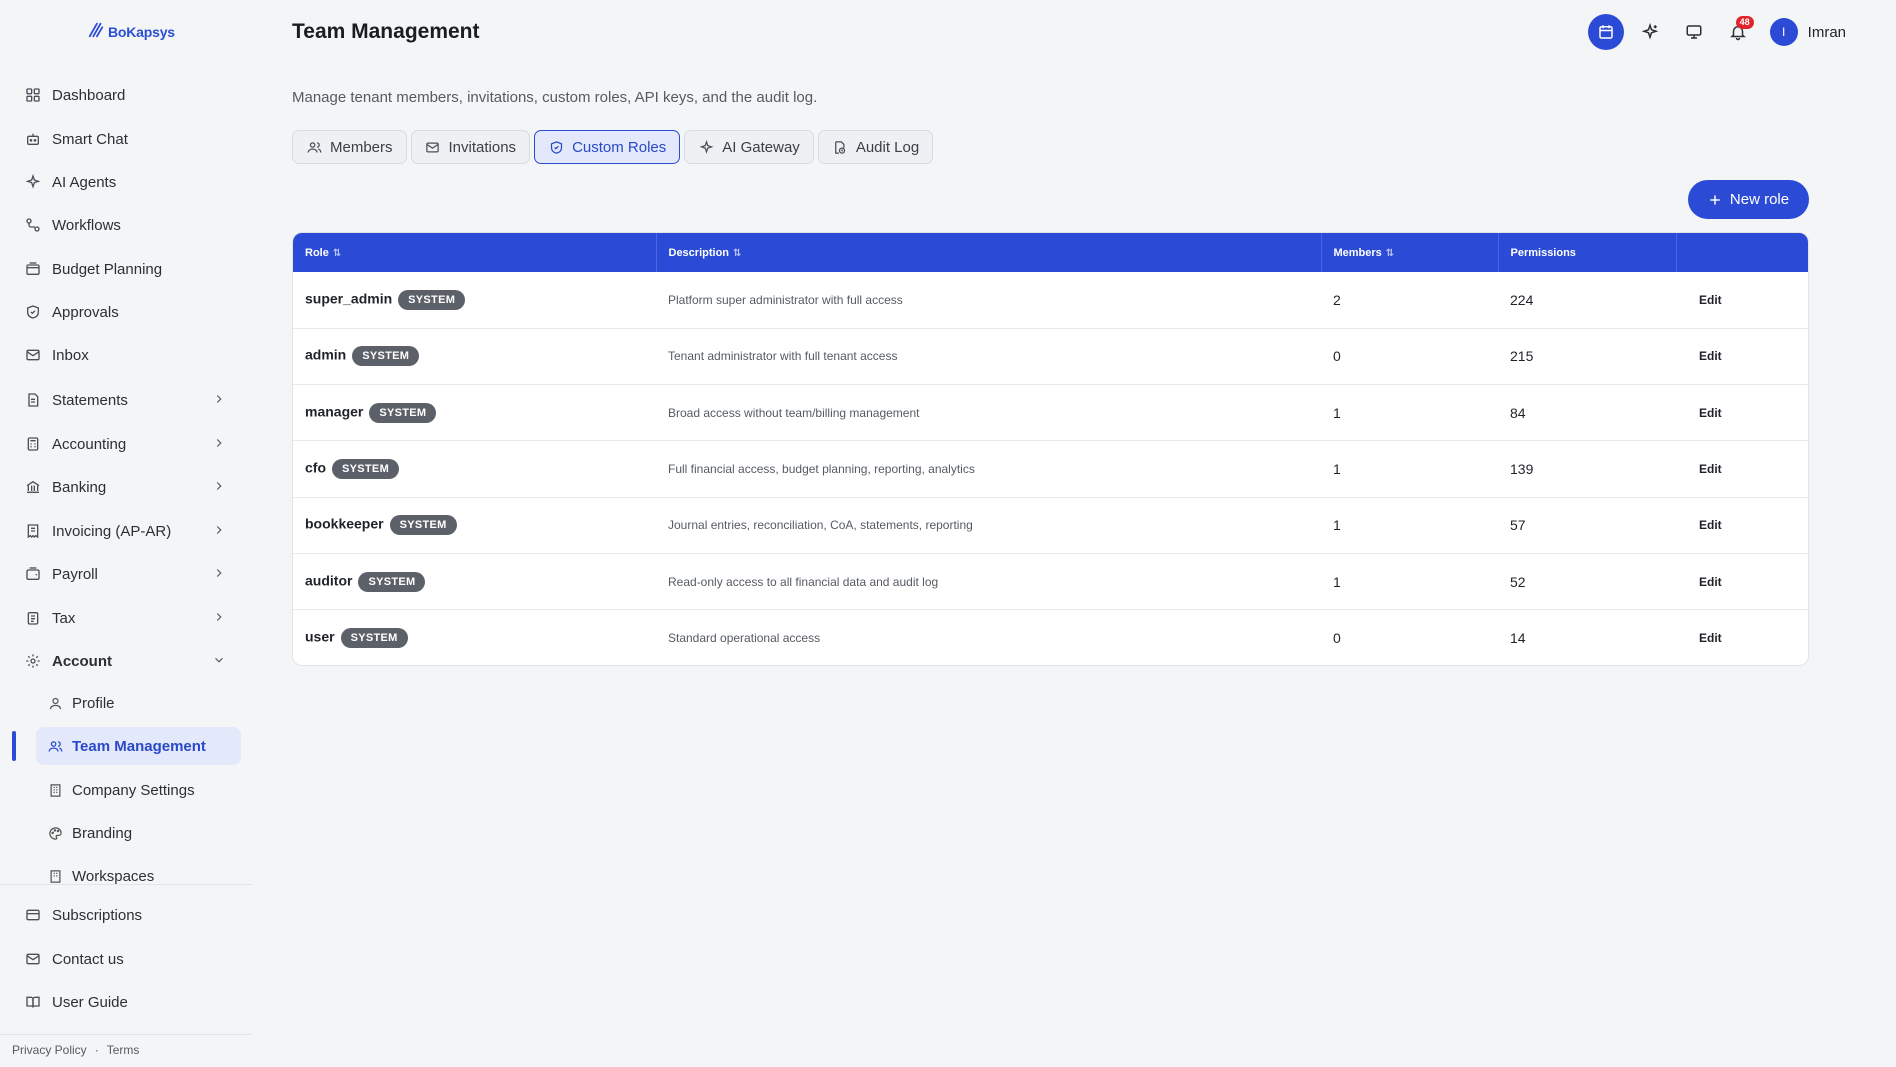 The height and width of the screenshot is (1067, 1896). Describe the element at coordinates (55, 833) in the screenshot. I see `palette-icon` at that location.